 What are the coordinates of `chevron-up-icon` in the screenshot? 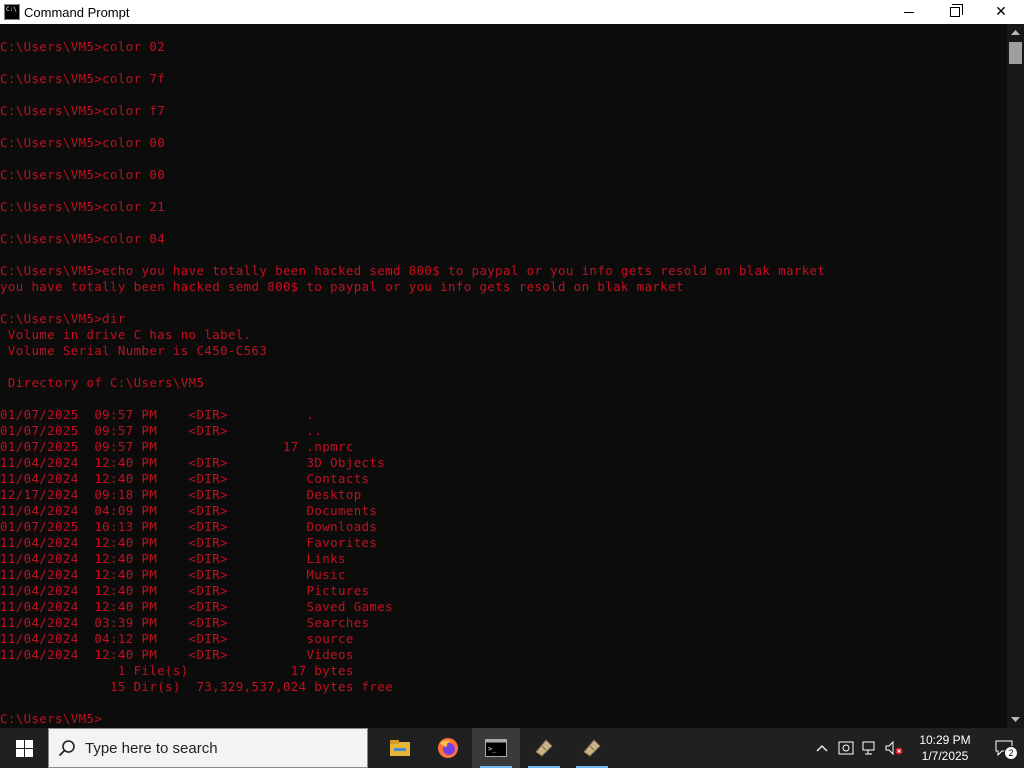 It's located at (822, 748).